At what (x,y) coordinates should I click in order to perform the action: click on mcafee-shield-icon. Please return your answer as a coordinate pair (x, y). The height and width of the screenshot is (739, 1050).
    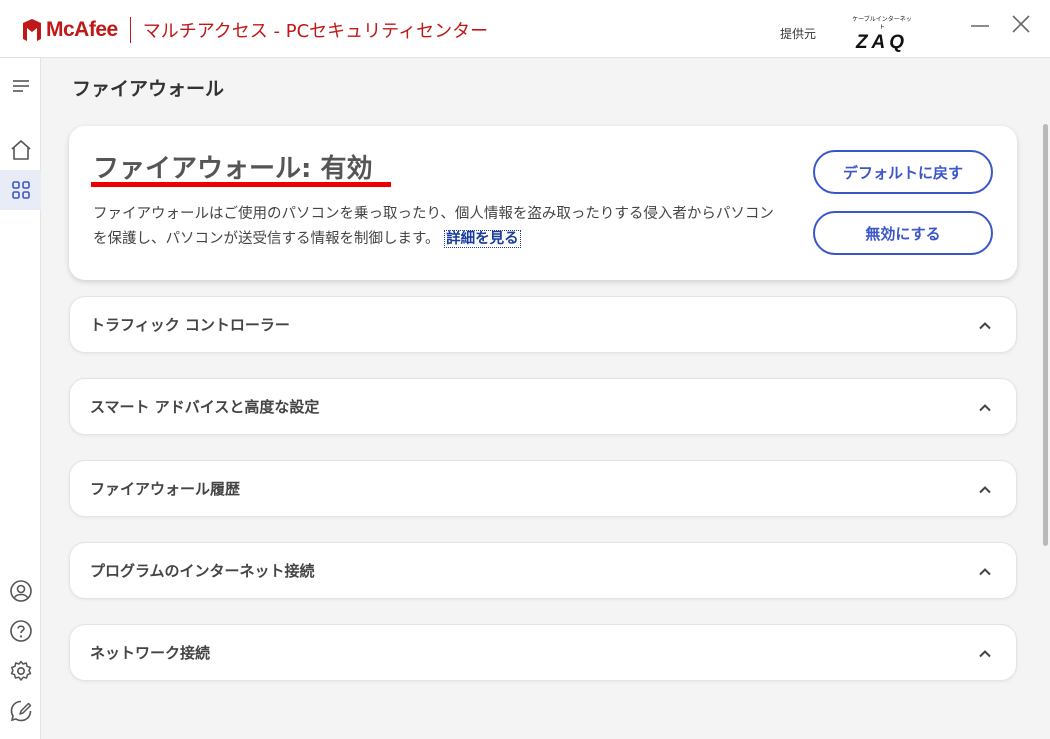
    Looking at the image, I should click on (32, 30).